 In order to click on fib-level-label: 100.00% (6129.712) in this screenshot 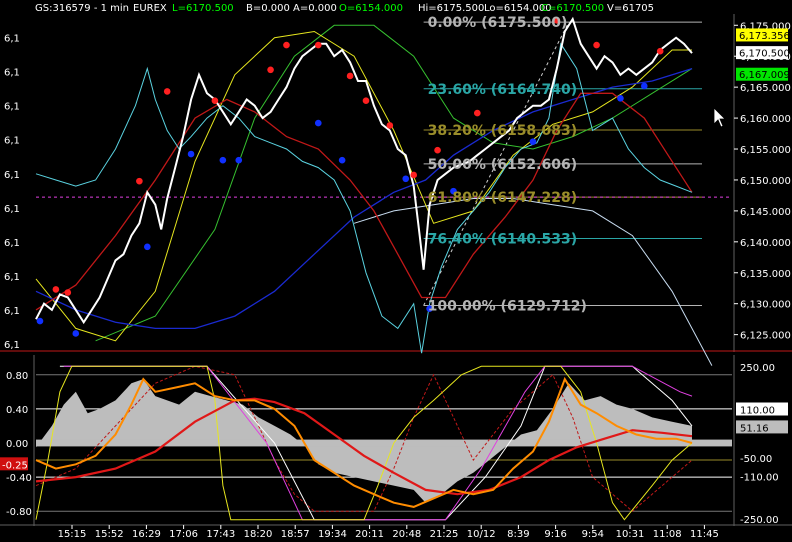, I will do `click(507, 306)`.